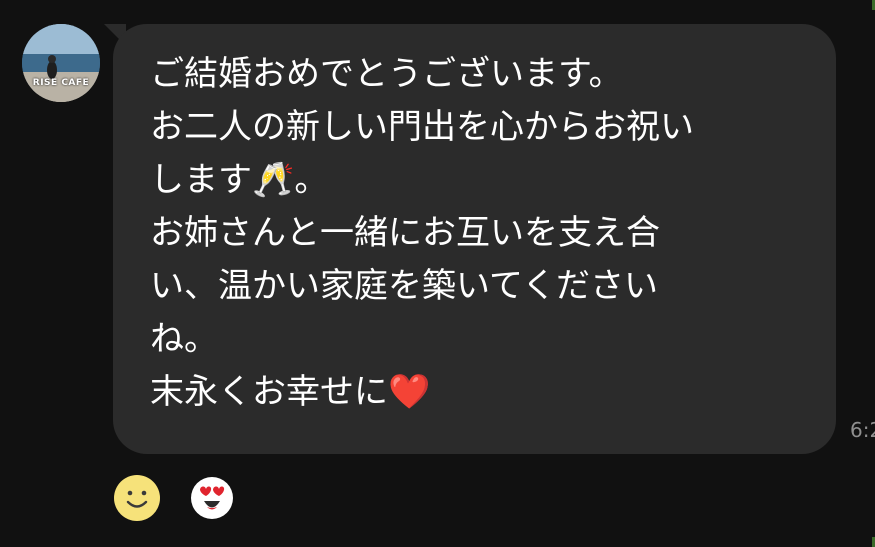  What do you see at coordinates (239, 180) in the screenshot?
I see `message-line: します🥂。` at bounding box center [239, 180].